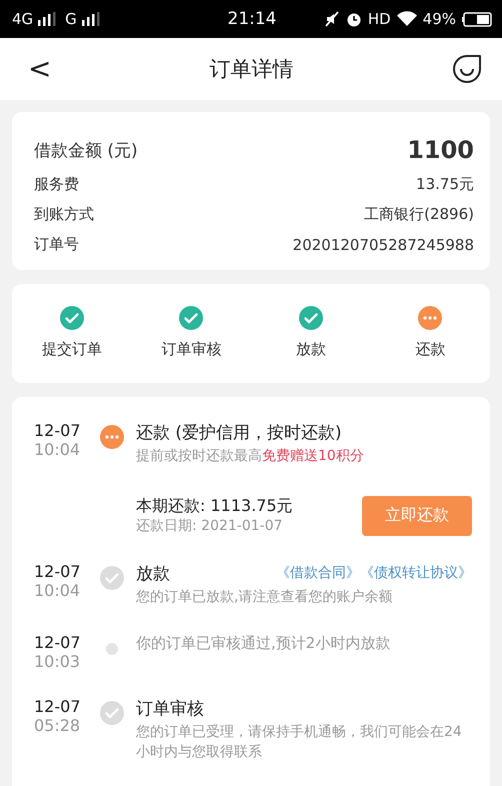  Describe the element at coordinates (153, 573) in the screenshot. I see `event-title: 放款` at that location.